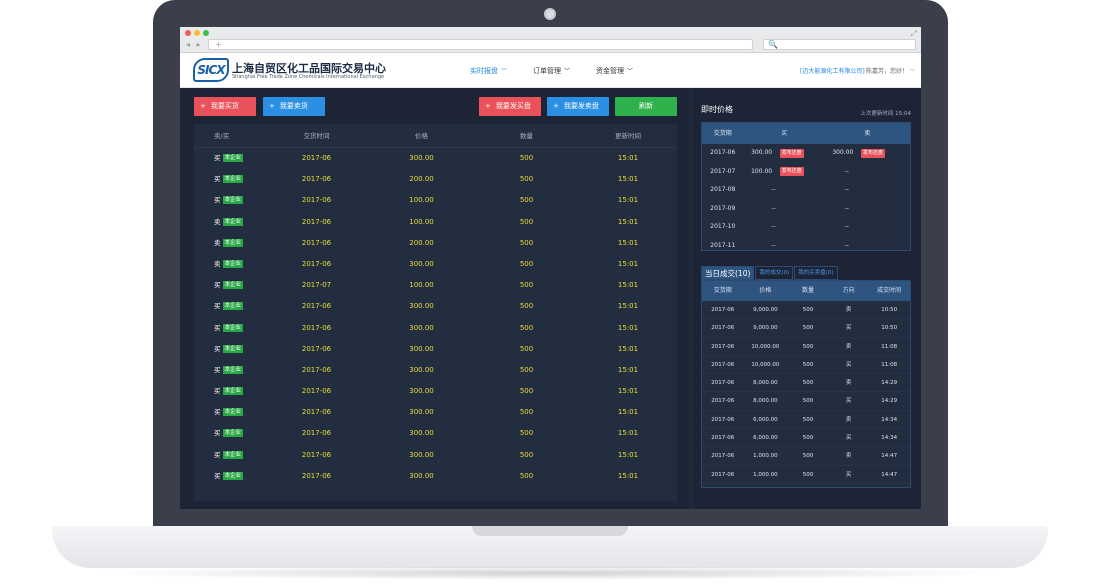 The width and height of the screenshot is (1100, 584). I want to click on browser-search-input: 🔍, so click(839, 44).